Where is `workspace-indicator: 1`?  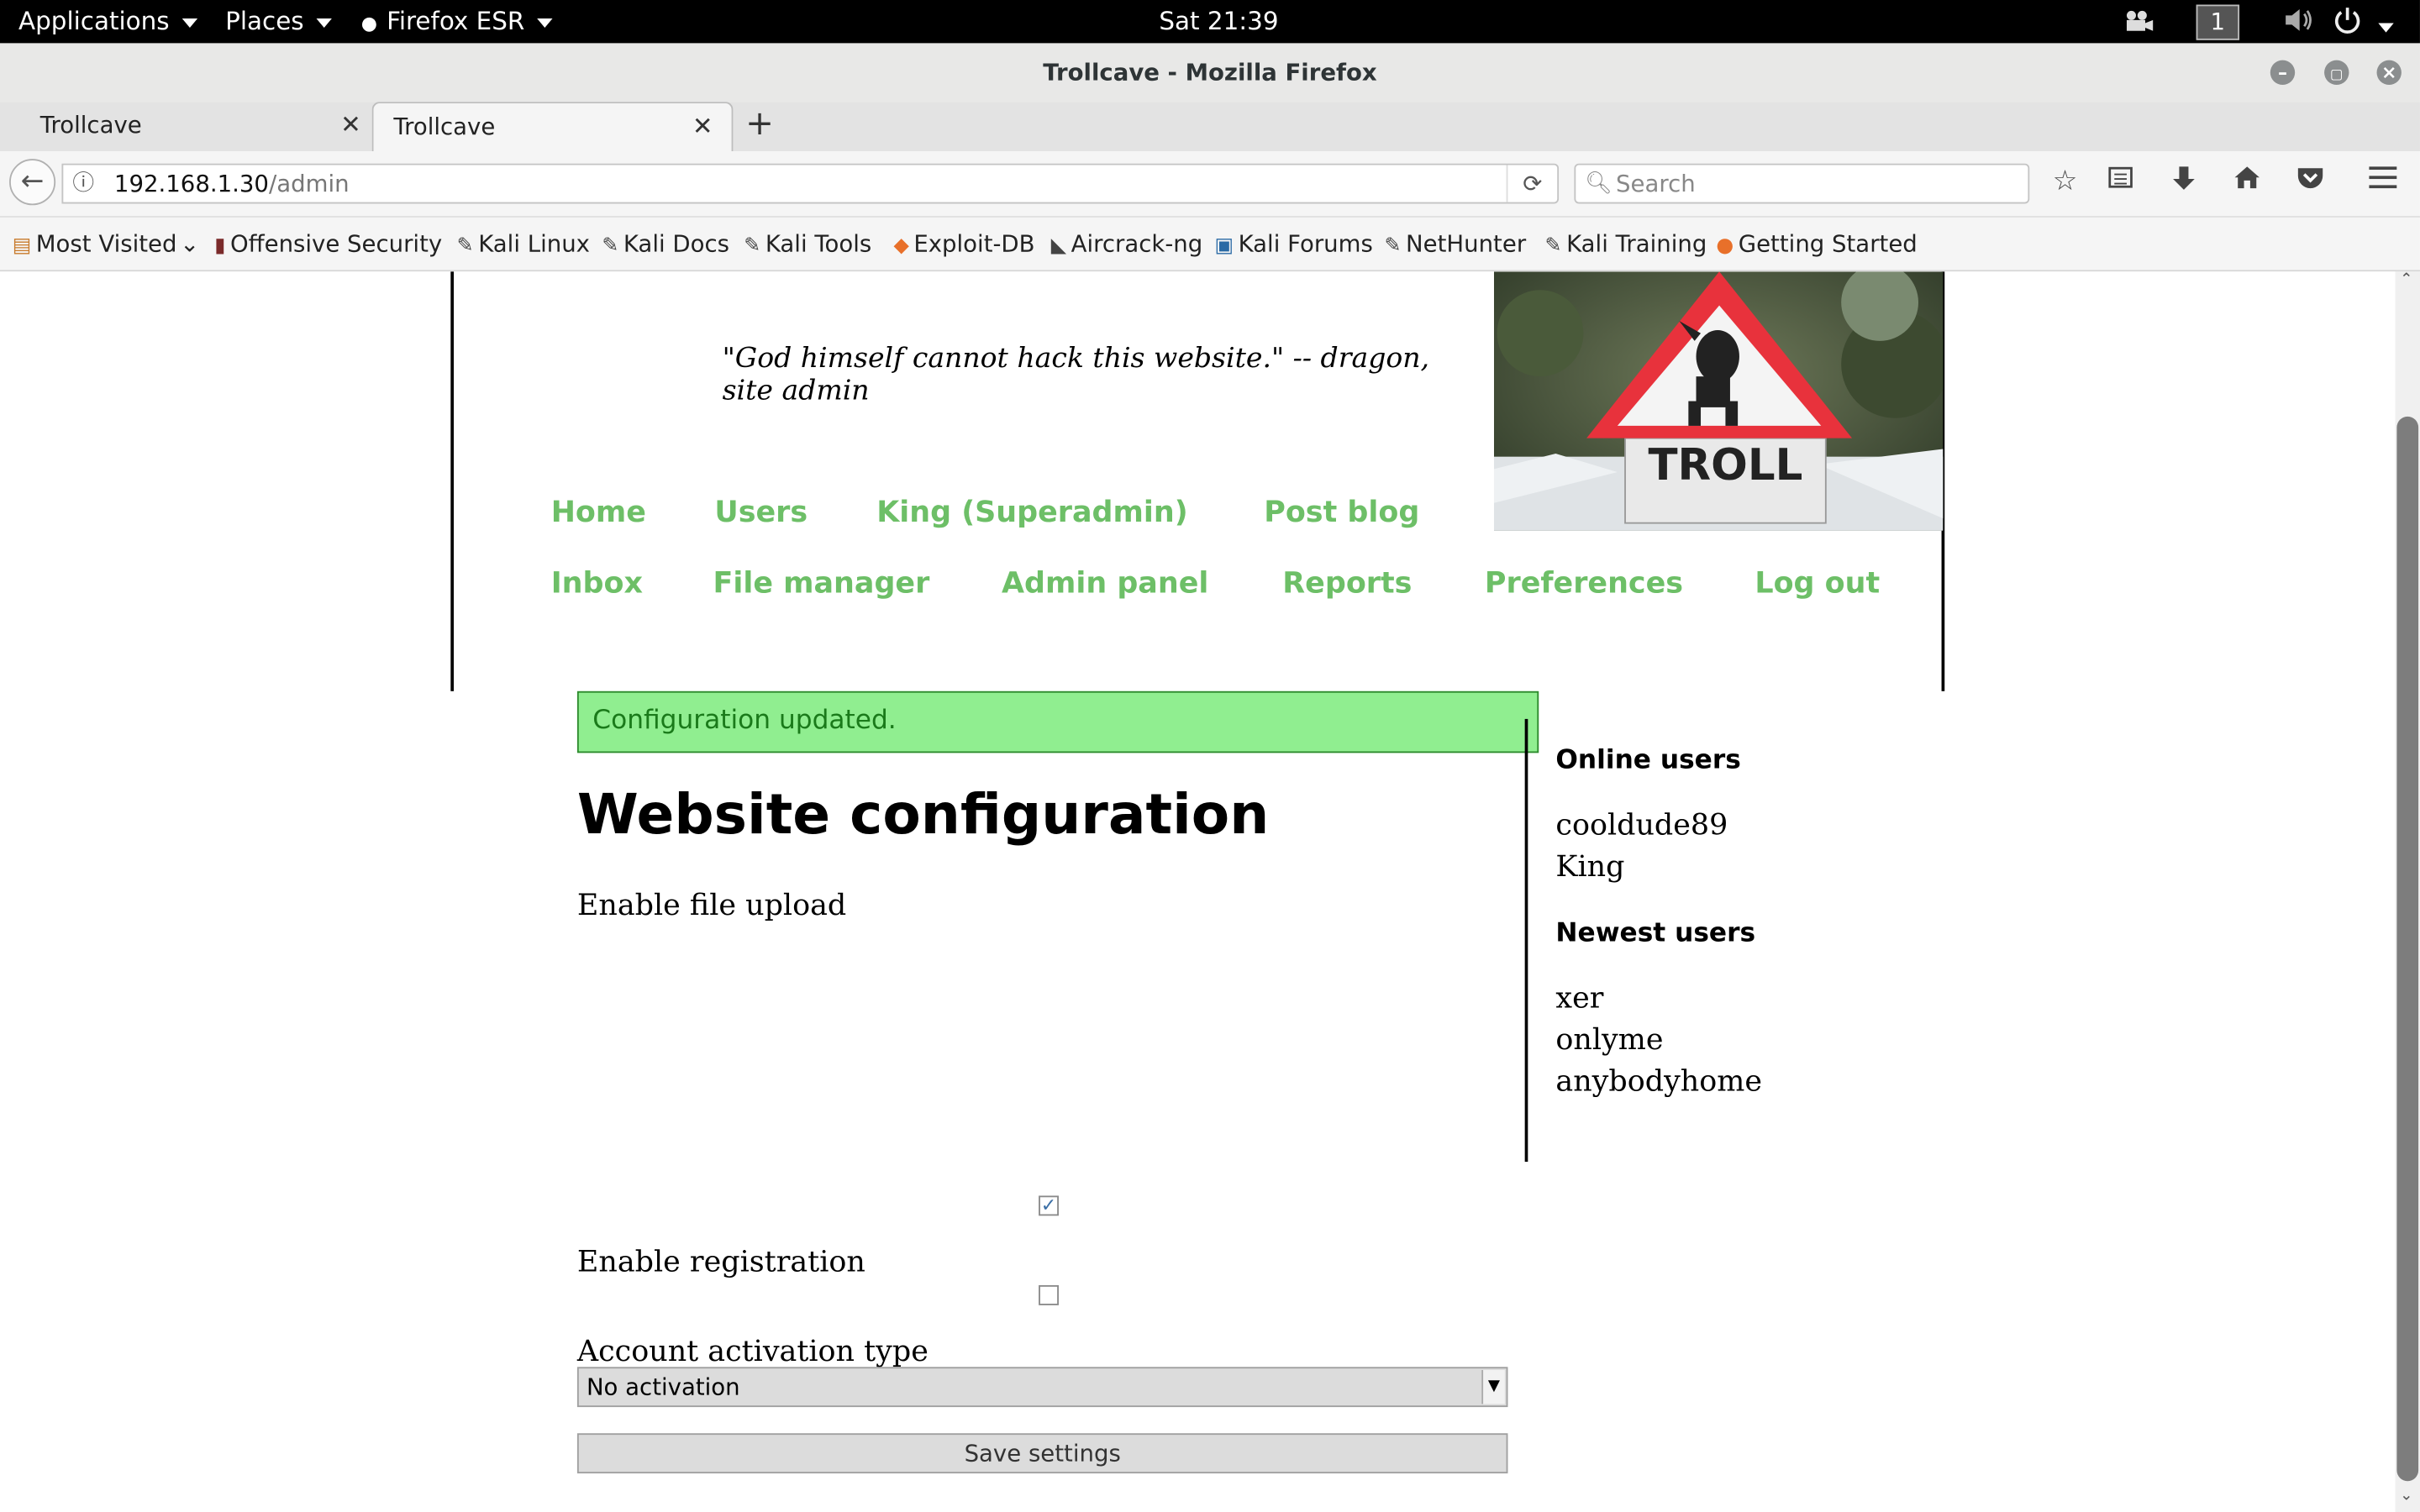 workspace-indicator: 1 is located at coordinates (2218, 22).